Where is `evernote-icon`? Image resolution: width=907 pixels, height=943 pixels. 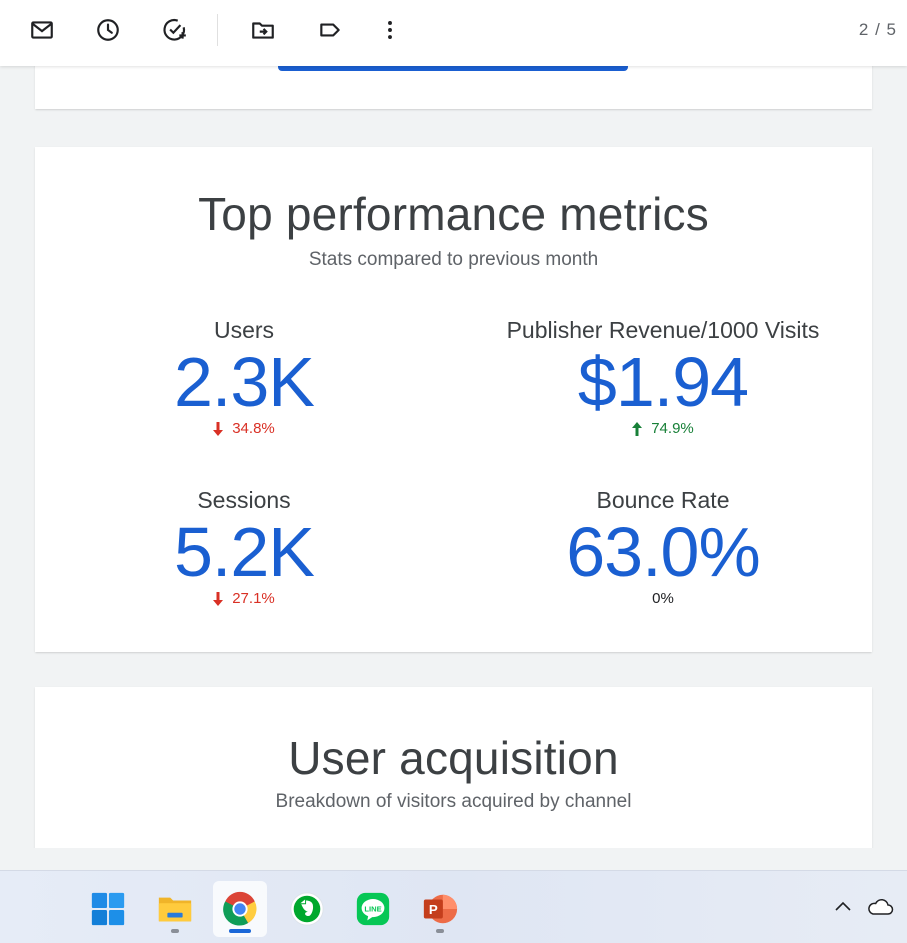
evernote-icon is located at coordinates (307, 909).